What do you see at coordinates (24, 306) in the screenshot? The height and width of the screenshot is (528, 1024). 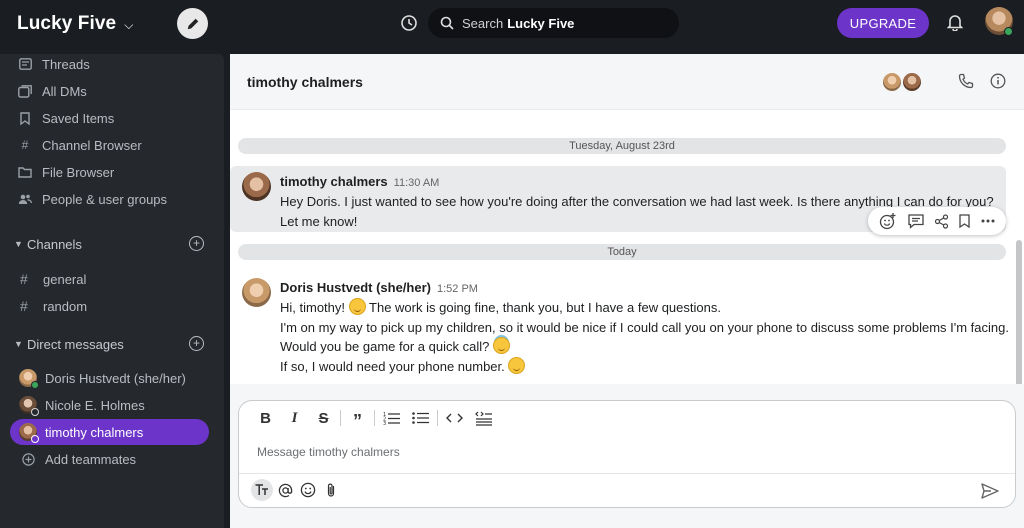 I see `hash-icon: #` at bounding box center [24, 306].